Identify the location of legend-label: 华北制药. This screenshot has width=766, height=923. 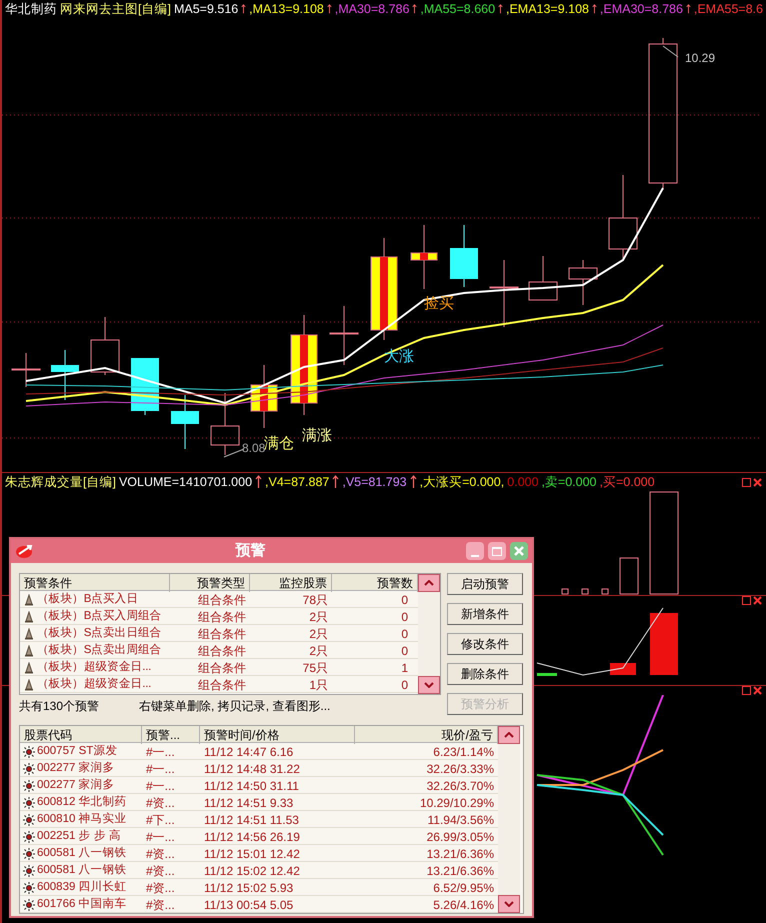
(31, 9).